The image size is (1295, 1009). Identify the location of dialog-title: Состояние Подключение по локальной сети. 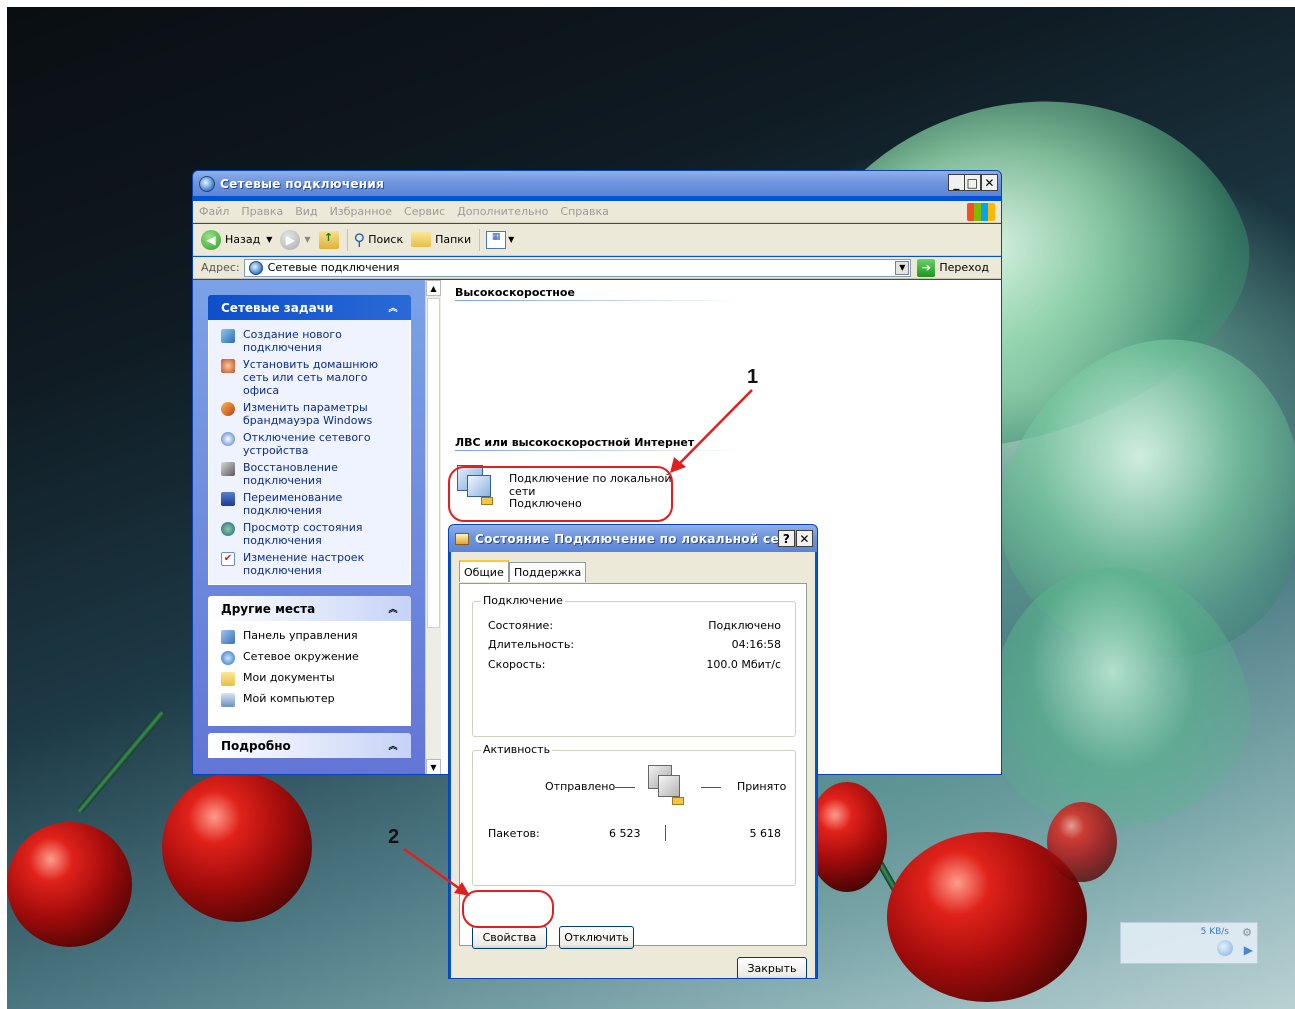
(635, 538).